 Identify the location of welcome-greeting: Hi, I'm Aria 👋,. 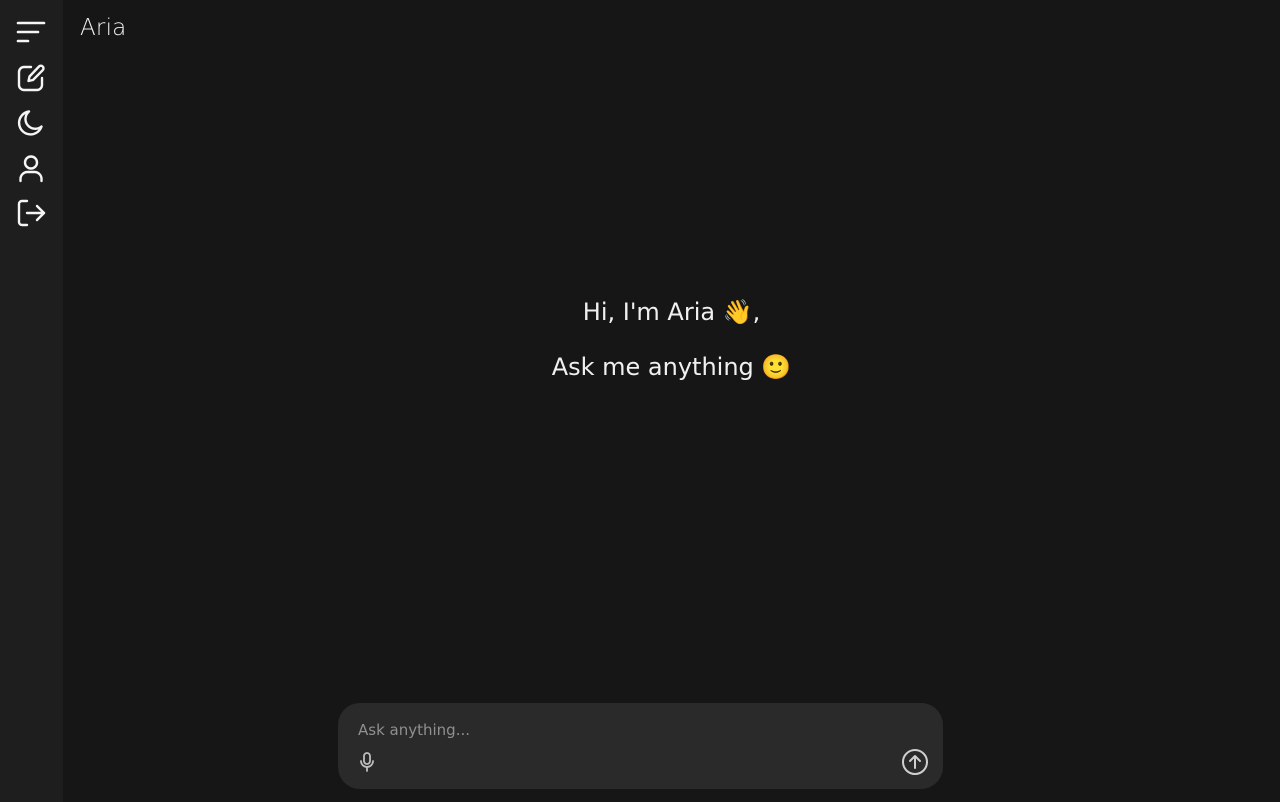
(671, 312).